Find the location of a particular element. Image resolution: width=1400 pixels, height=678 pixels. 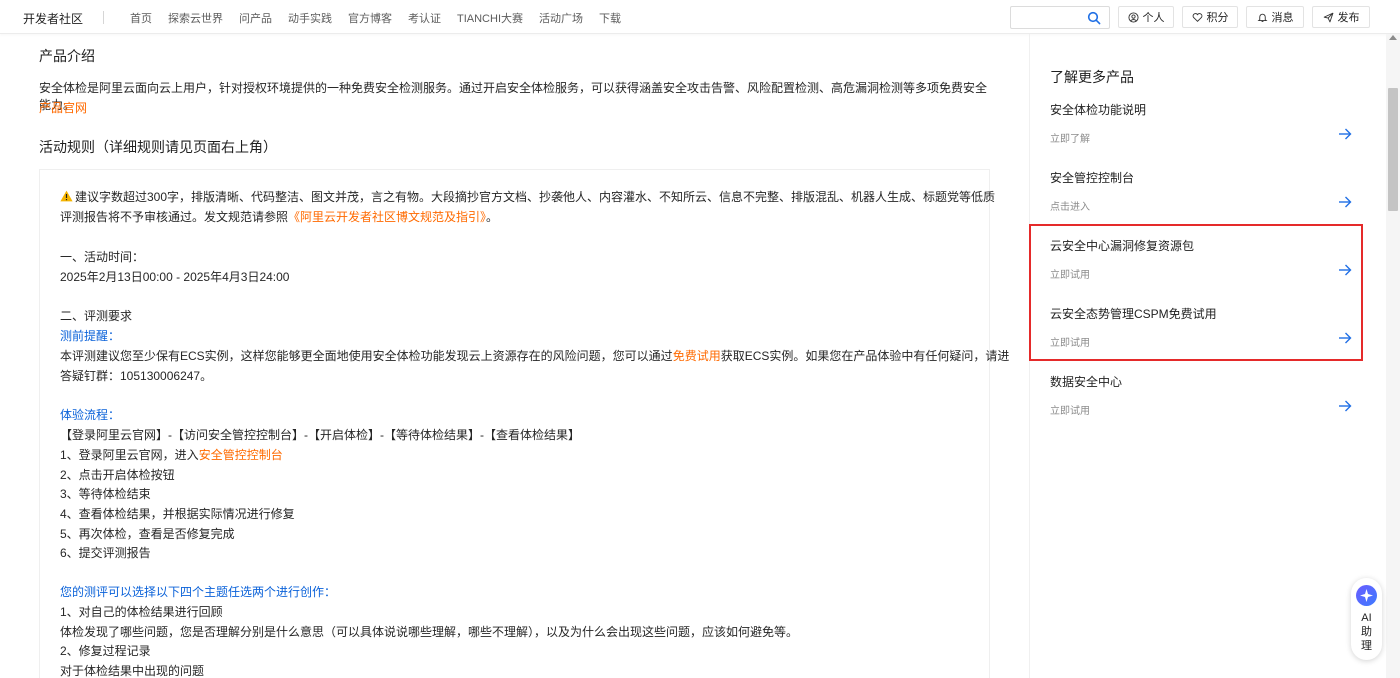

user-icon is located at coordinates (1133, 17).